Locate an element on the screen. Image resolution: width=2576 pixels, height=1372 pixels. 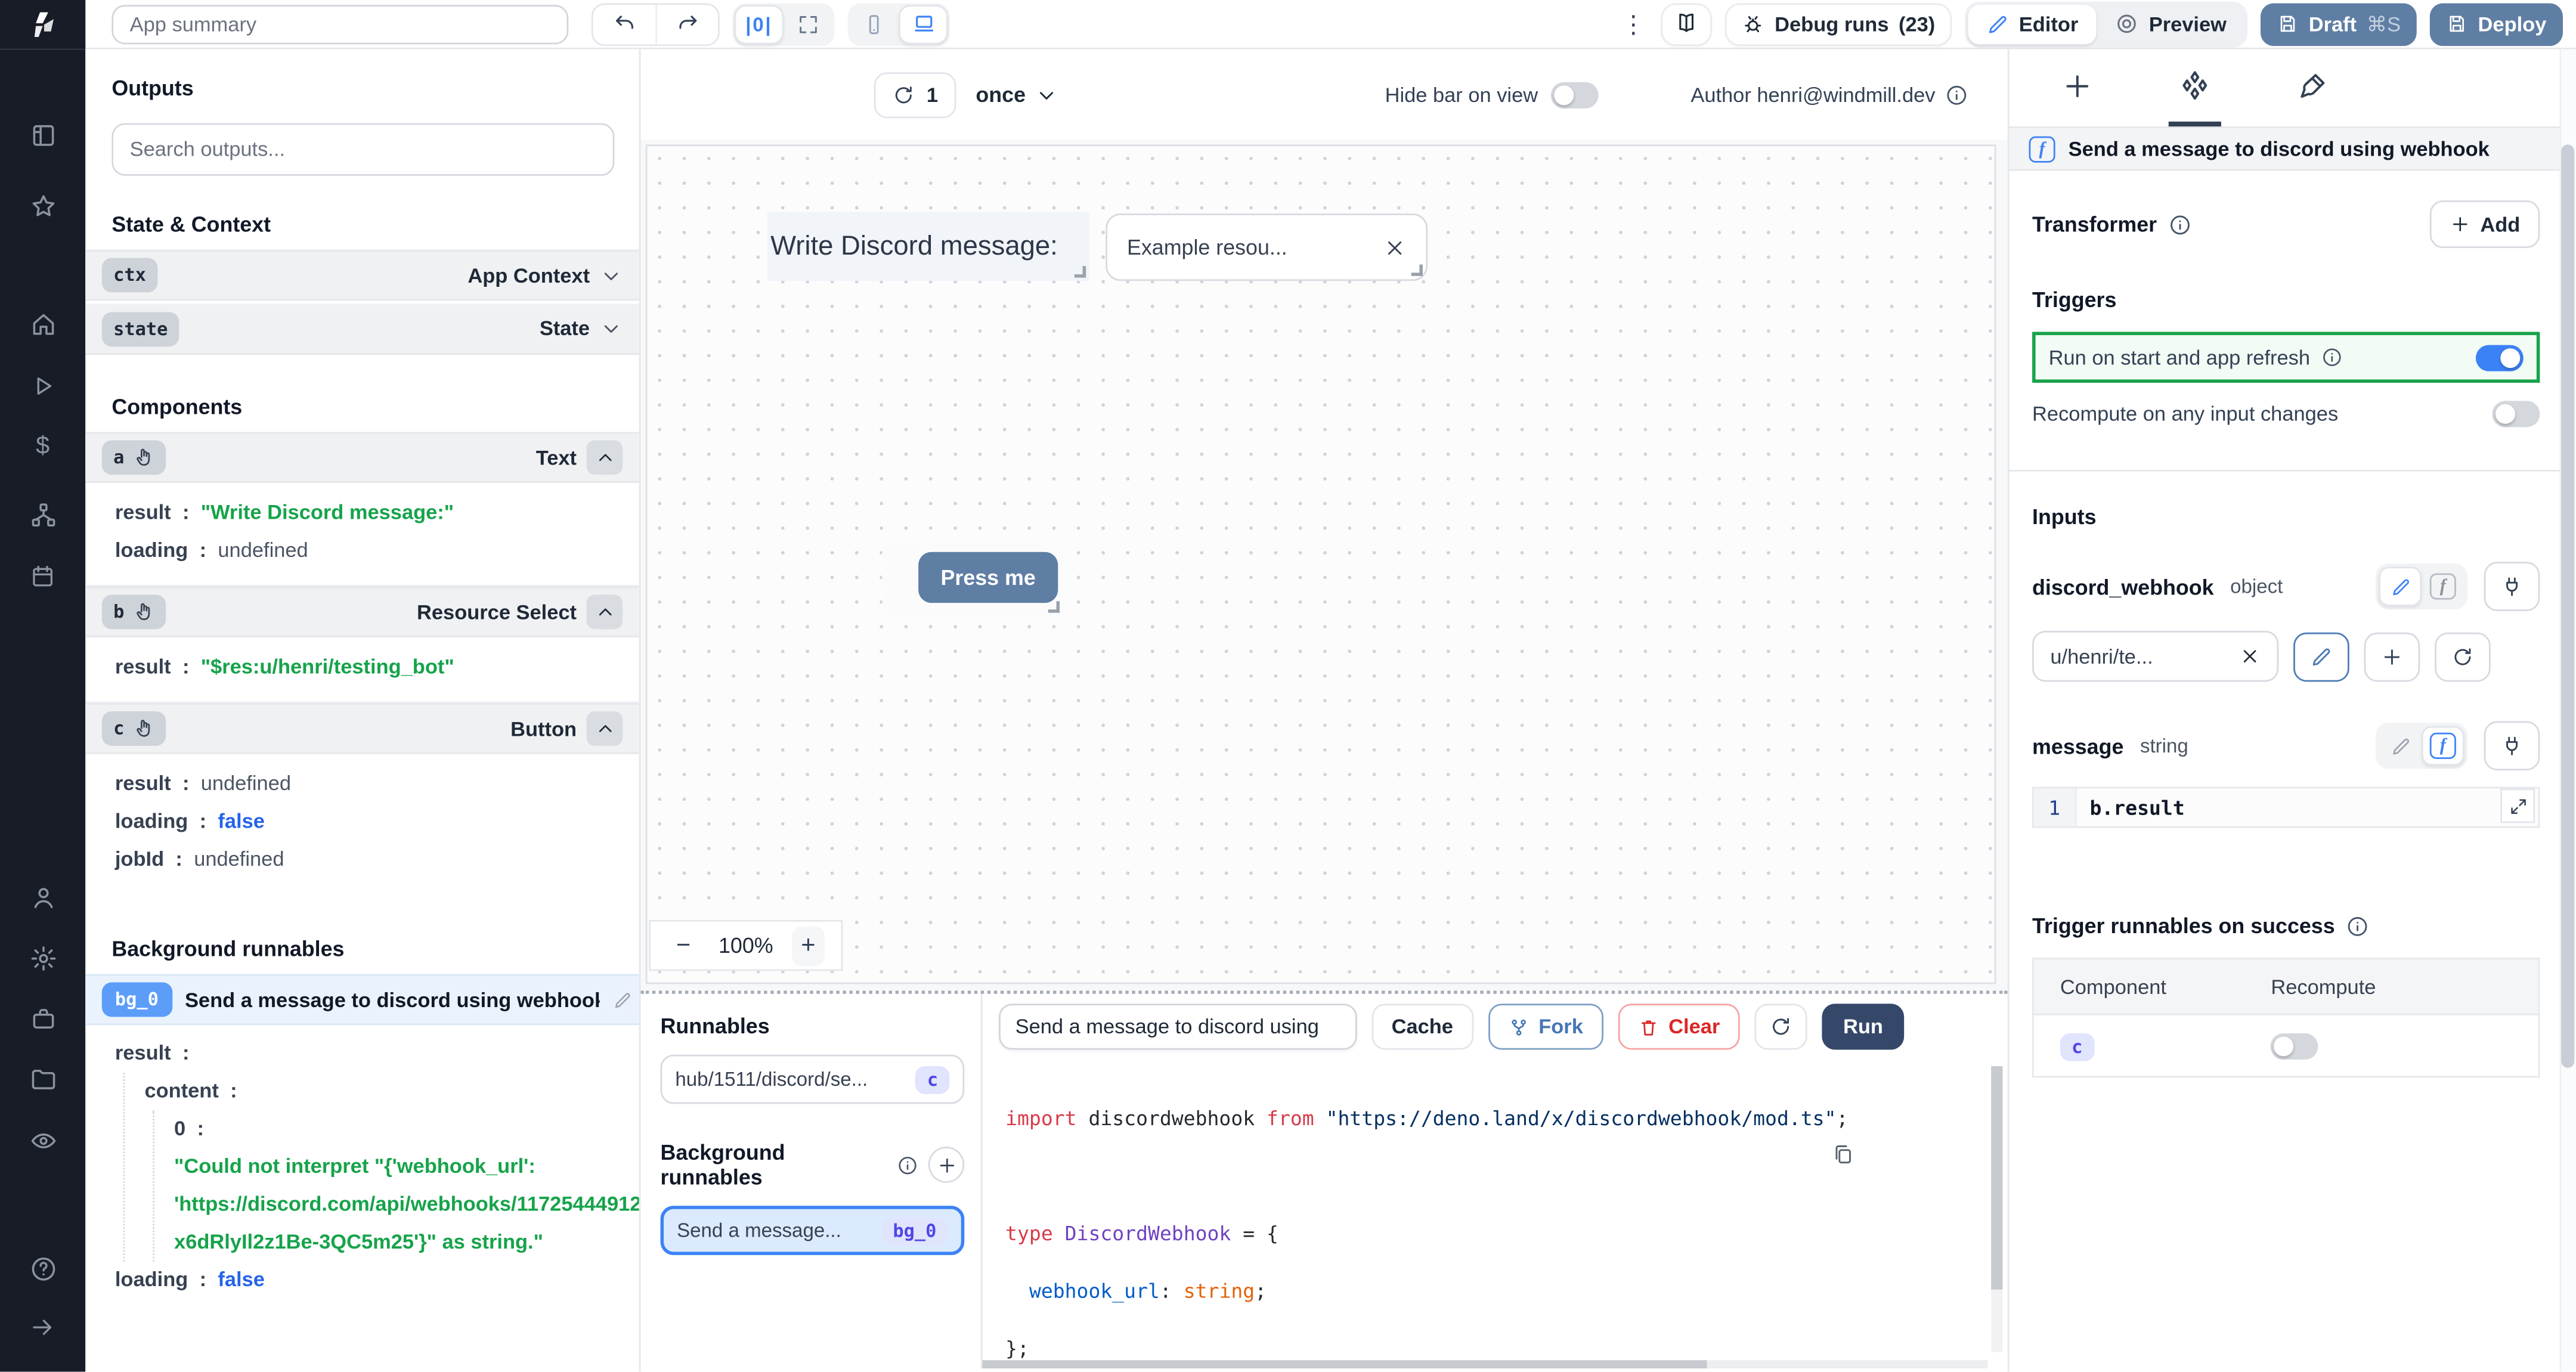
zoom-in-button: + is located at coordinates (808, 945).